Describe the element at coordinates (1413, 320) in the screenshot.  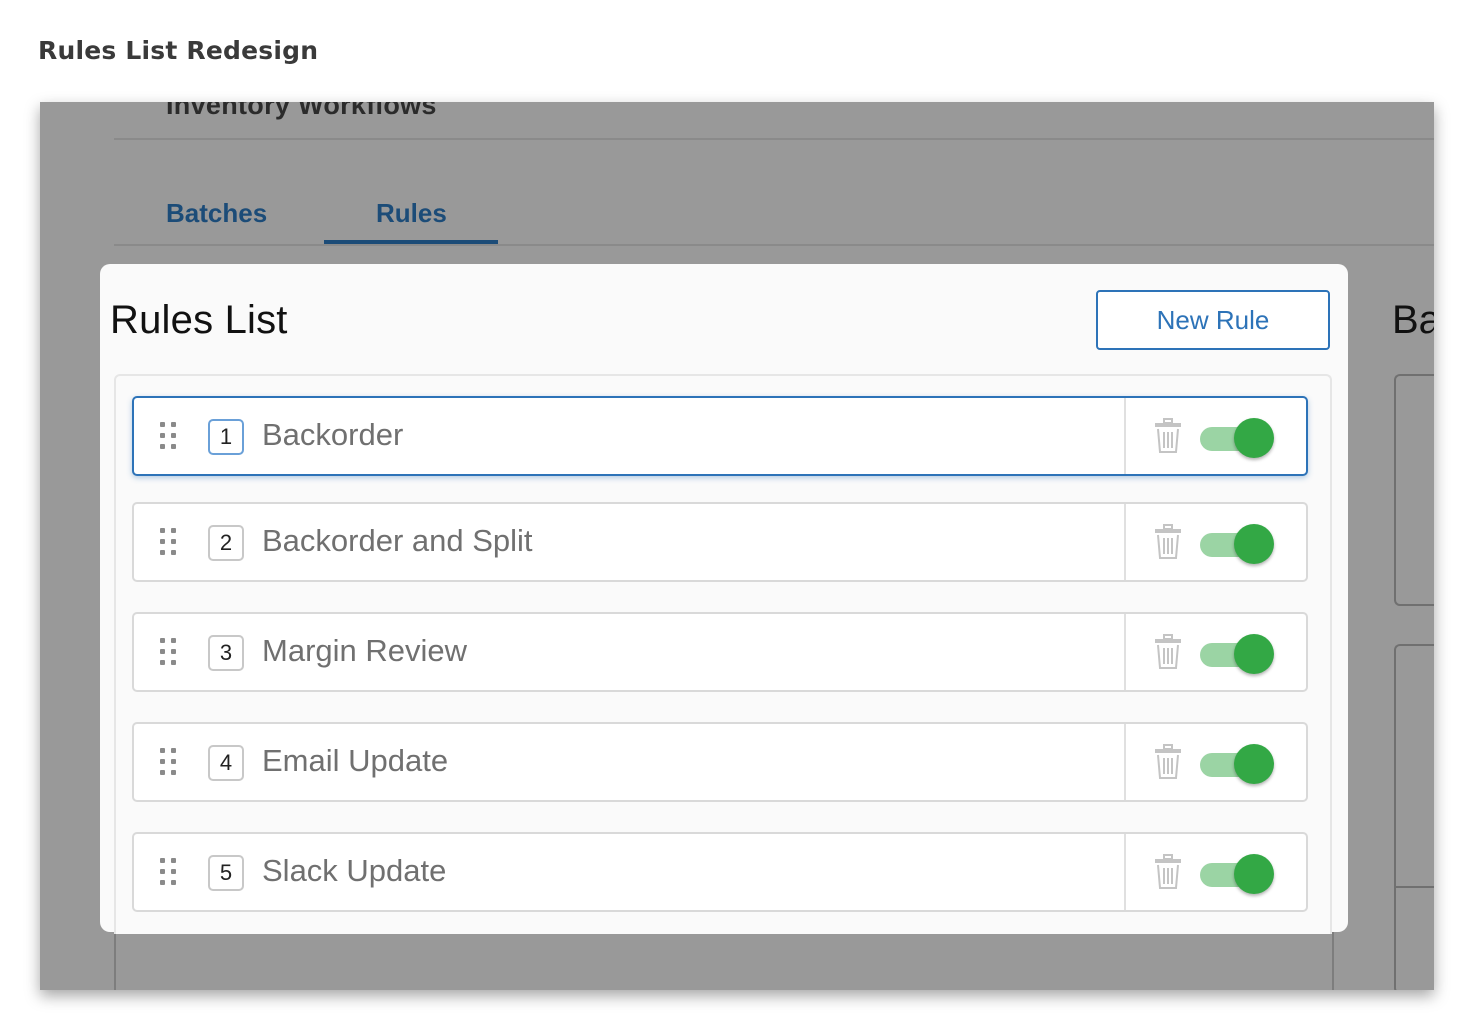
I see `right-panel-title: Ba` at that location.